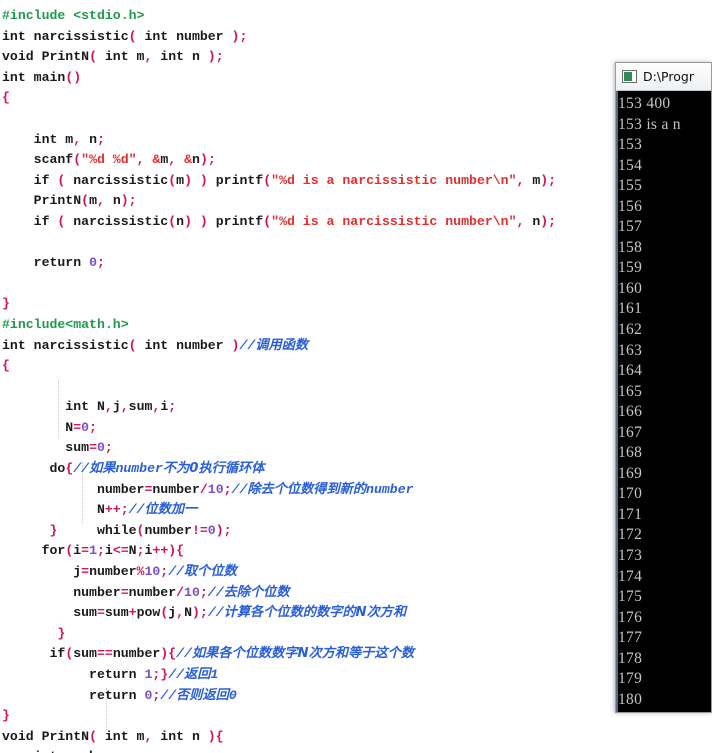 Image resolution: width=712 pixels, height=753 pixels. I want to click on code-token-plain: N, so click(188, 613).